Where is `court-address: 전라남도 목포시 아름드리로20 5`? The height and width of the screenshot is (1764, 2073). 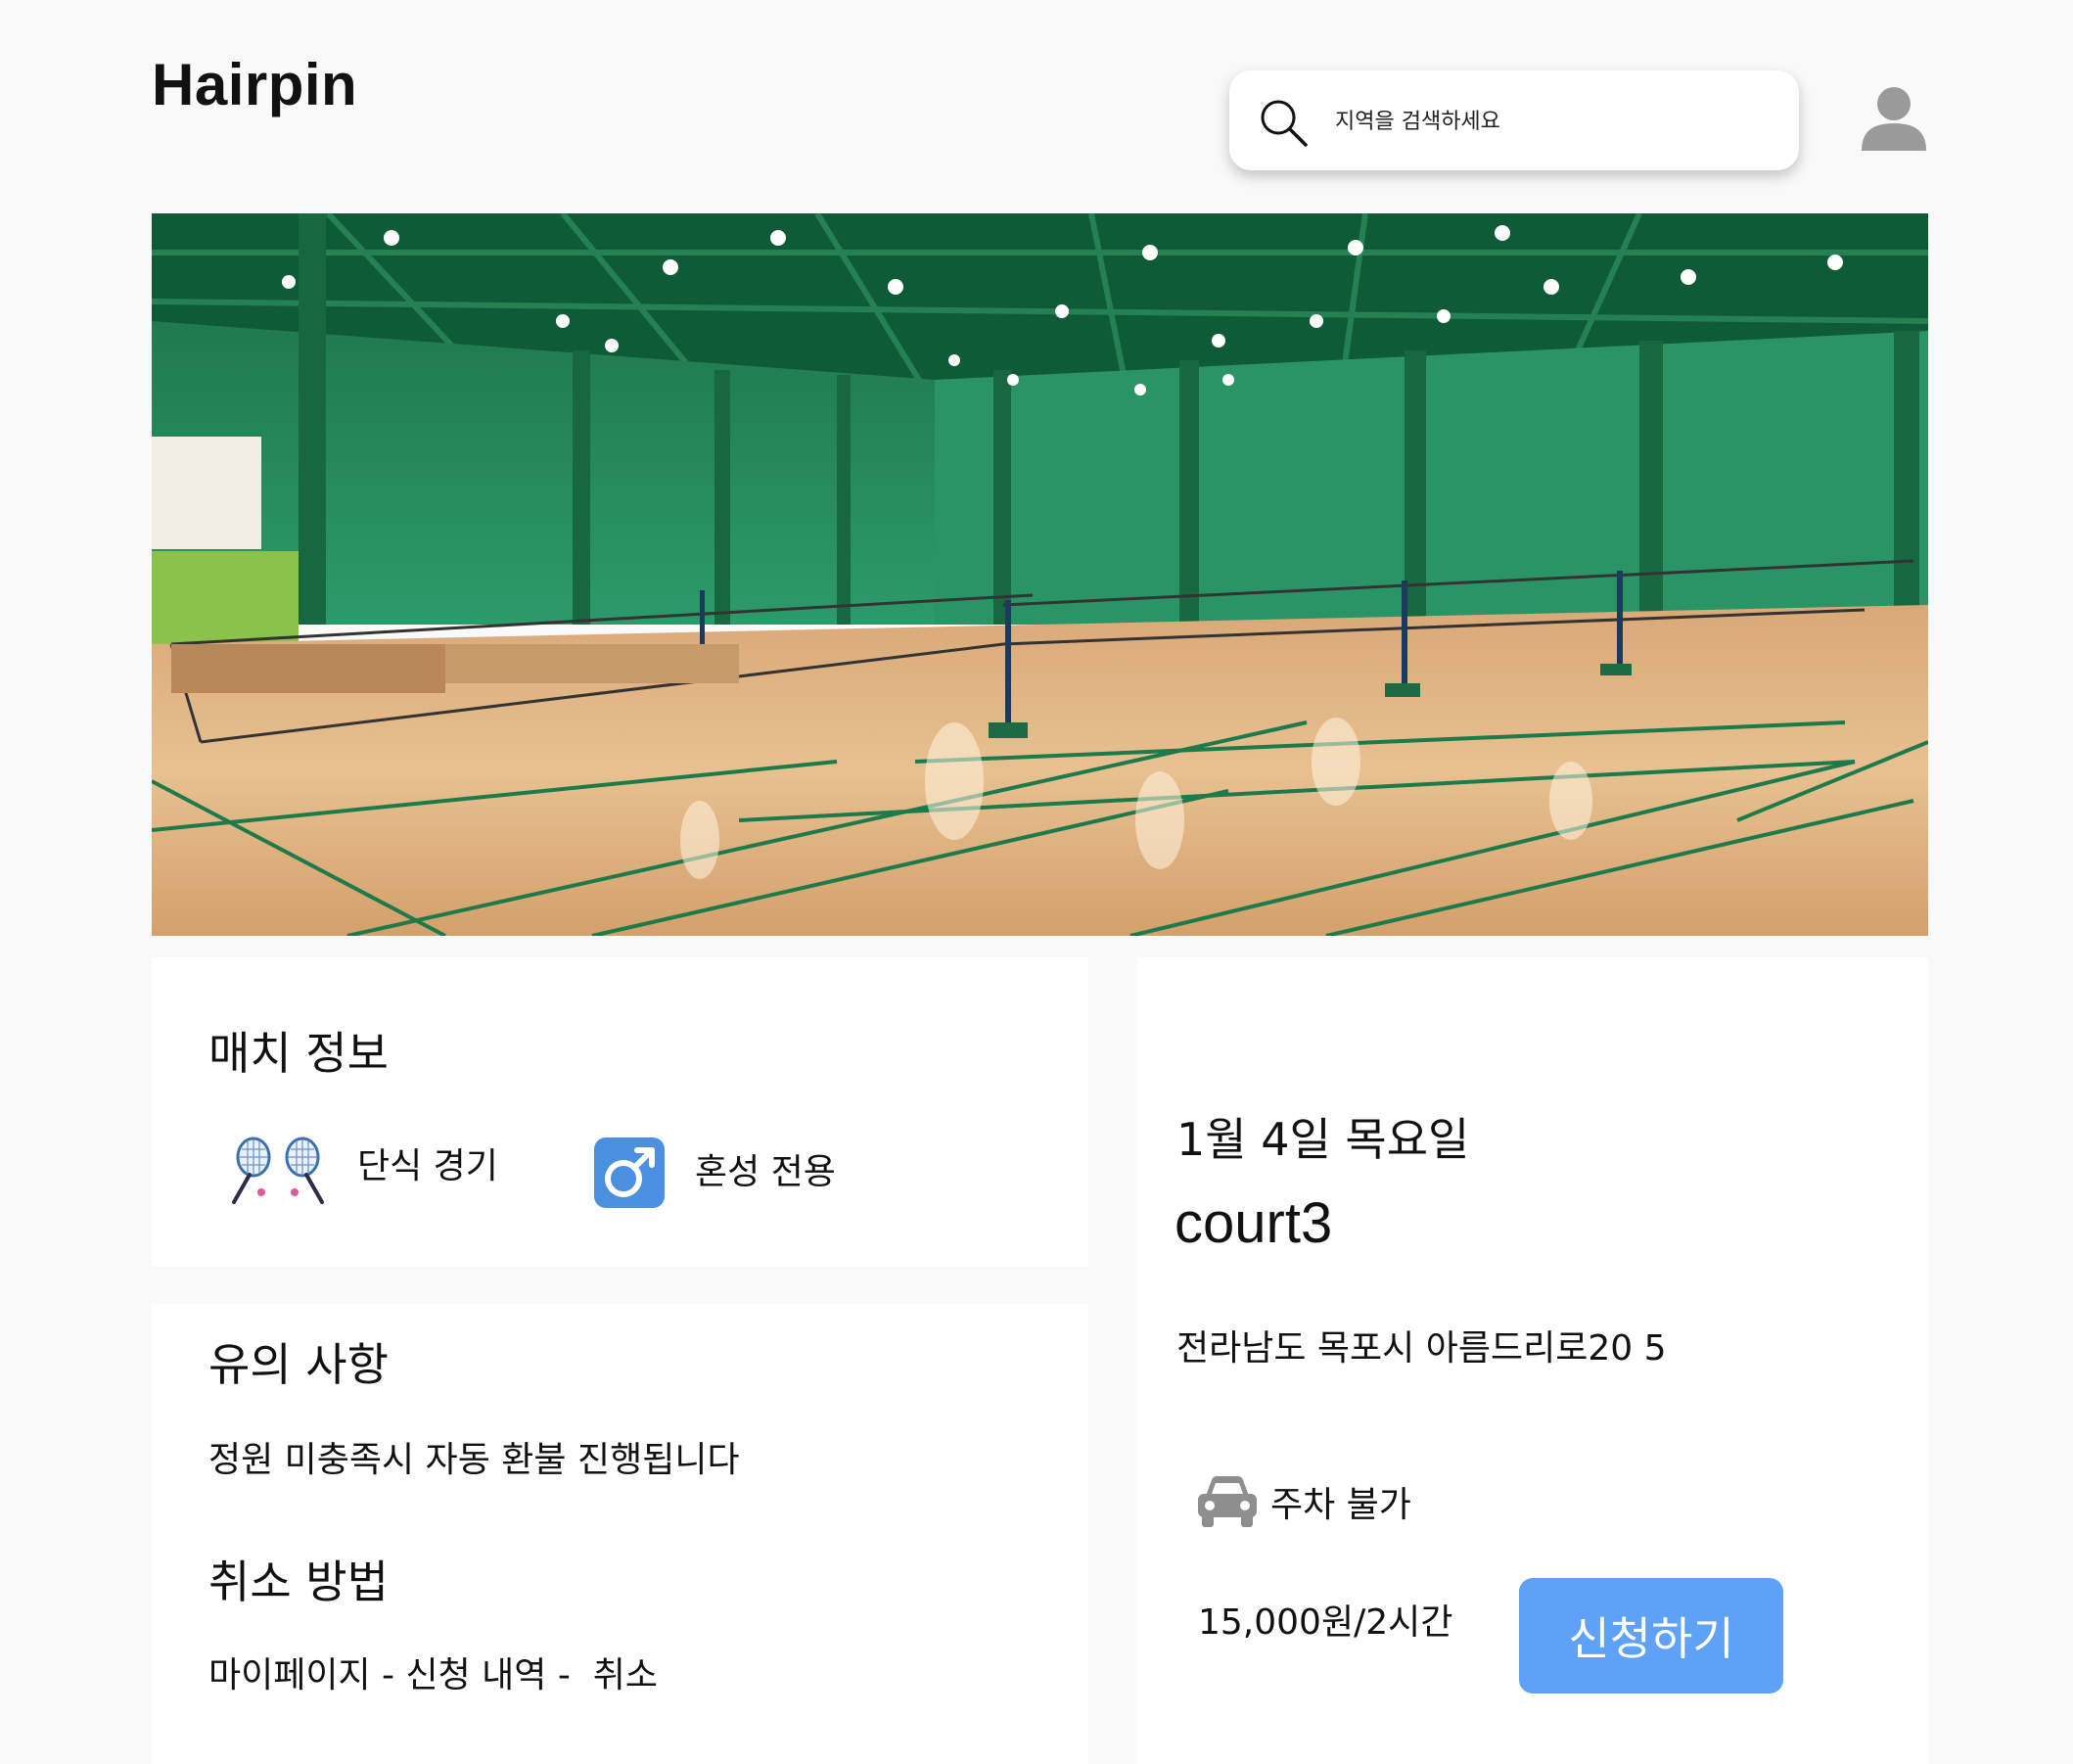 court-address: 전라남도 목포시 아름드리로20 5 is located at coordinates (1421, 1348).